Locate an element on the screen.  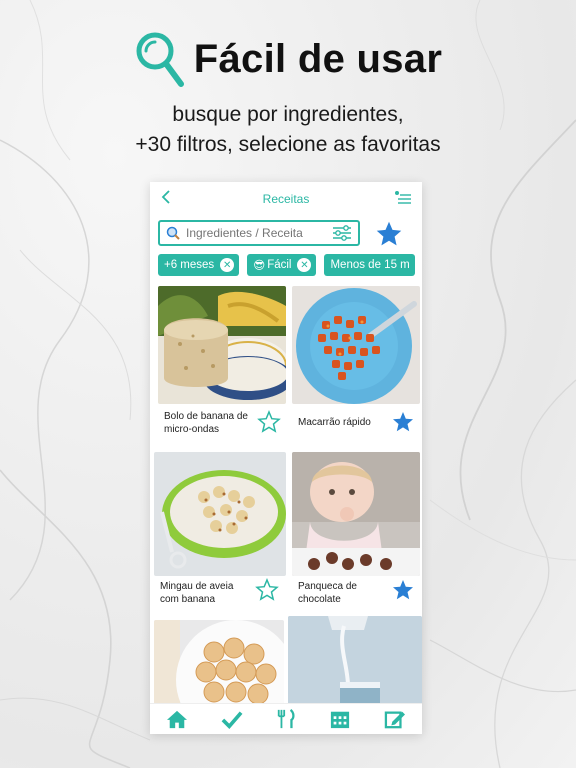
chip-difficulty-label: Fácil is located at coordinates (279, 265).